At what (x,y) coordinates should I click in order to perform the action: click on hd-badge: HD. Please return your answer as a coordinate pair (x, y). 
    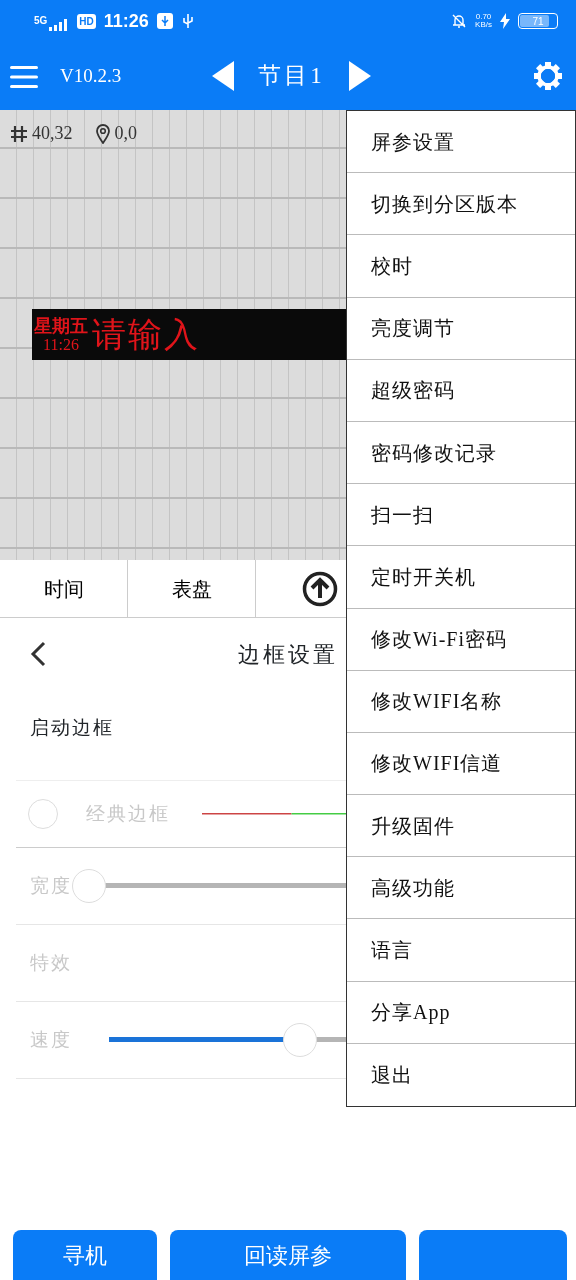
    Looking at the image, I should click on (86, 21).